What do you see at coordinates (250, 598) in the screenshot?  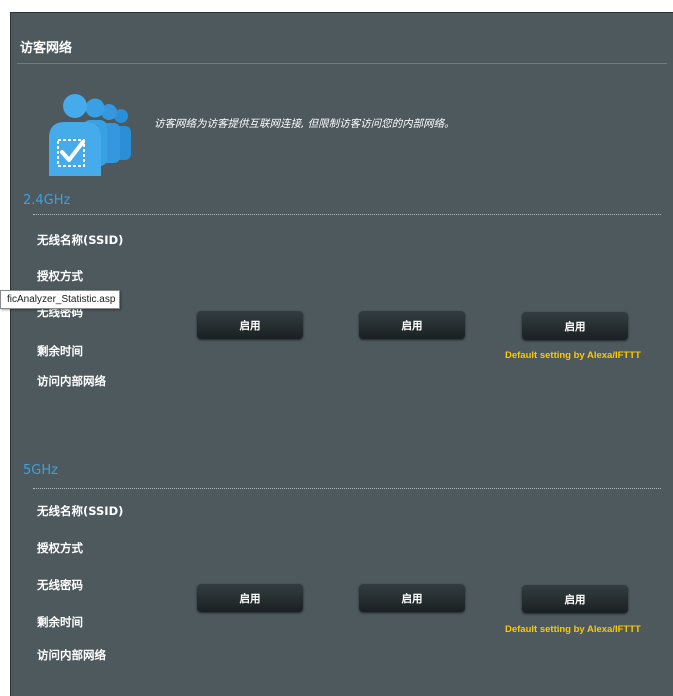 I see `enable-button-5ghz-1: 启用` at bounding box center [250, 598].